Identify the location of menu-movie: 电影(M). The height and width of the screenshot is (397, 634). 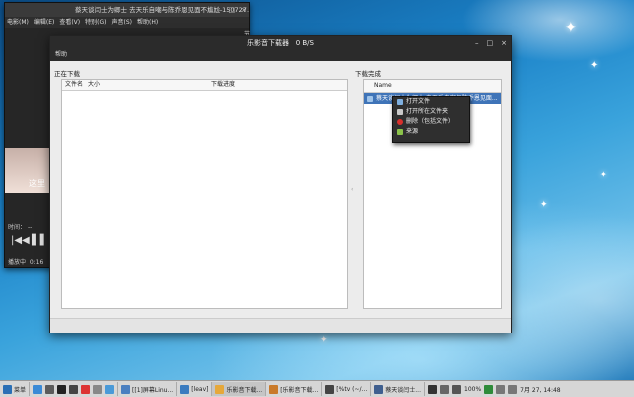
(18, 22).